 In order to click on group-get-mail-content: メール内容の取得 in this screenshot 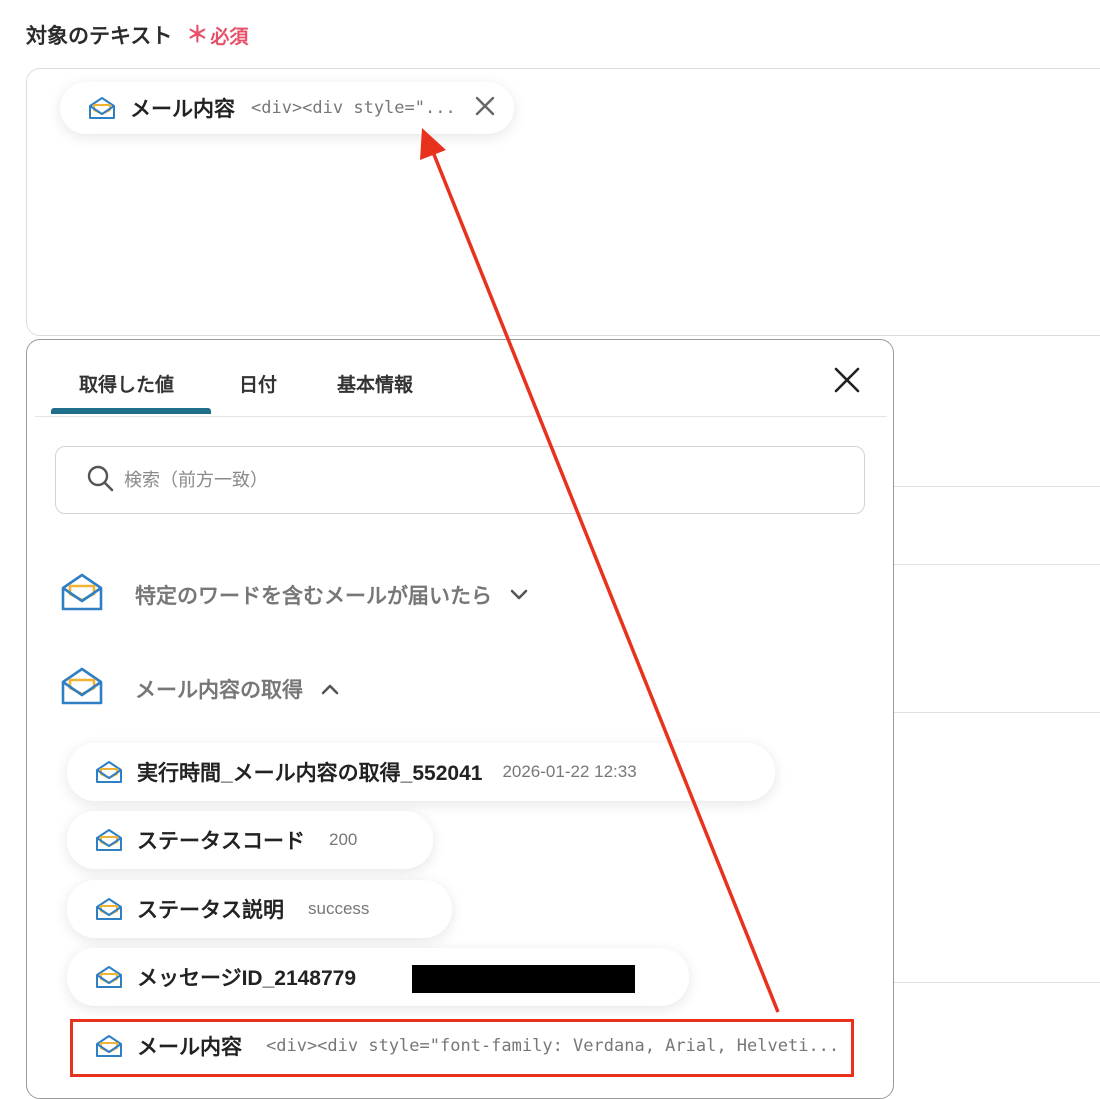, I will do `click(201, 688)`.